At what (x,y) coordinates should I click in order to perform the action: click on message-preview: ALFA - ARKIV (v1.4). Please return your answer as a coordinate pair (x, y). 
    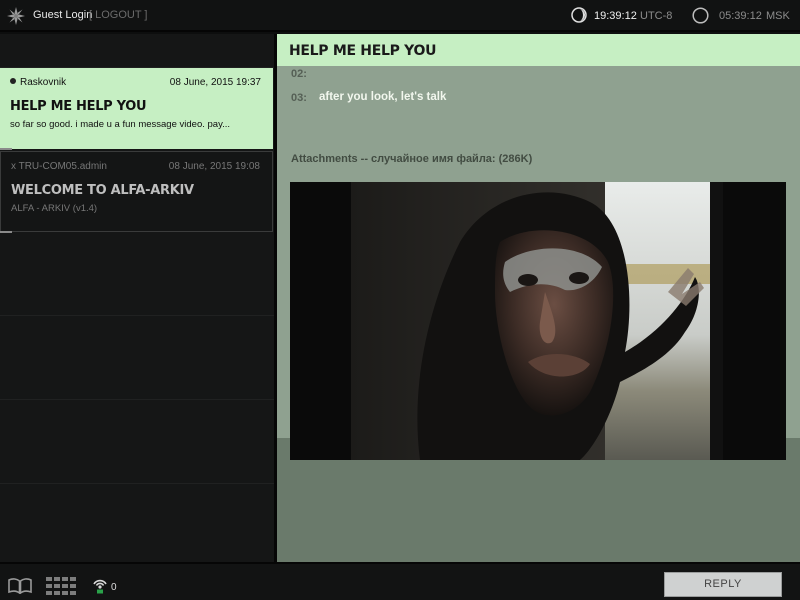
    Looking at the image, I should click on (54, 208).